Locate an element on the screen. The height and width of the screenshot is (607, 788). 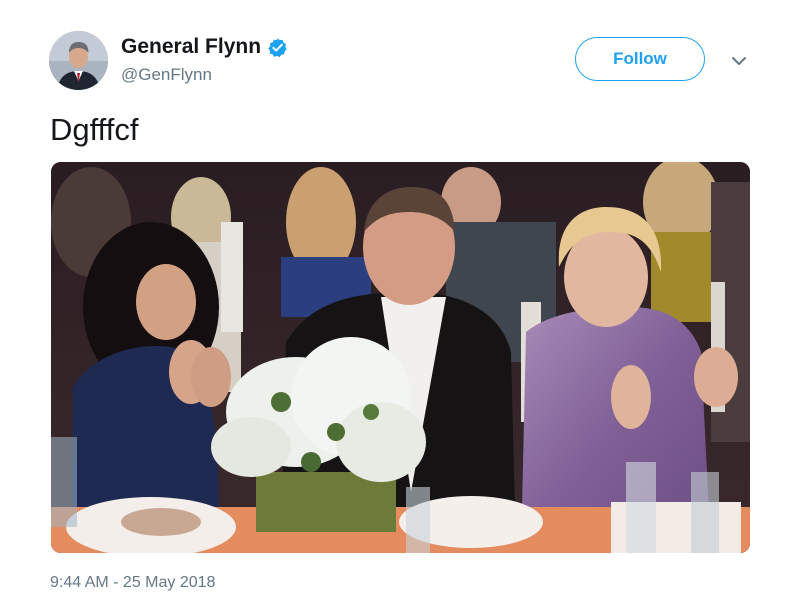
timestamp: 9:44 AM - 25 May 2018 is located at coordinates (132, 583).